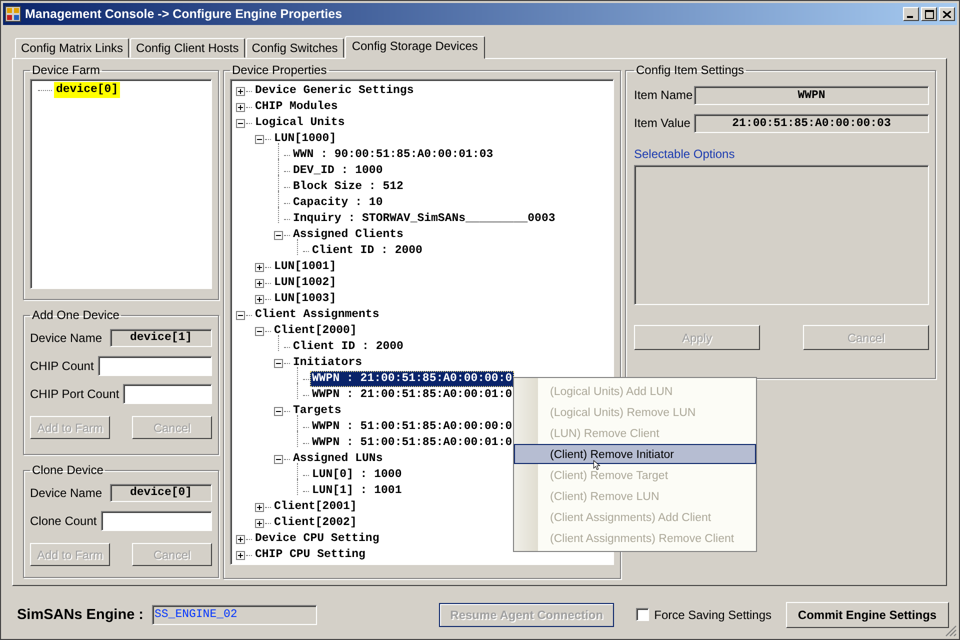  I want to click on tree-item: Client[2001], so click(315, 507).